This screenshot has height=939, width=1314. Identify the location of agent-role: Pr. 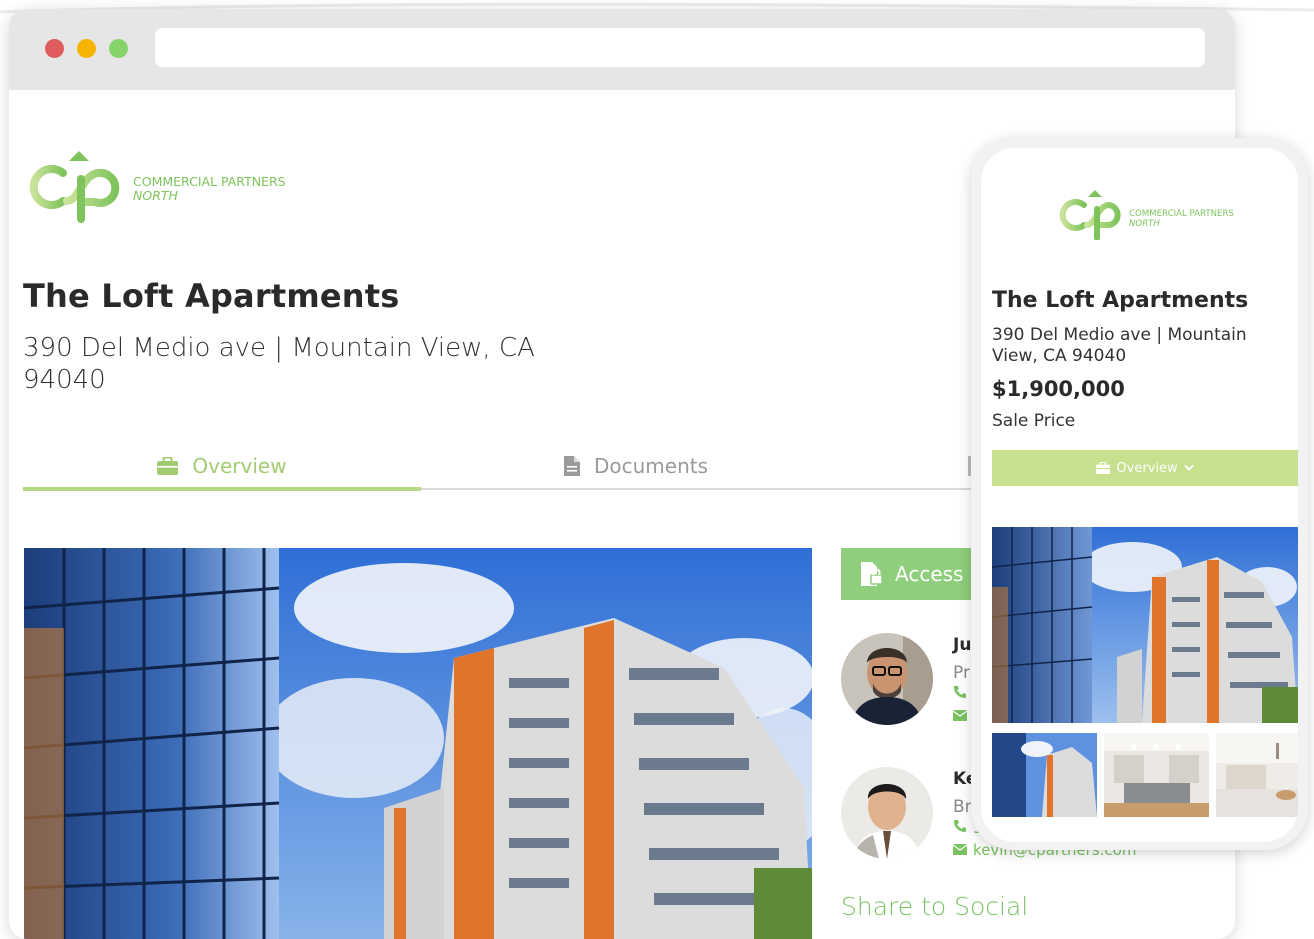
(961, 673).